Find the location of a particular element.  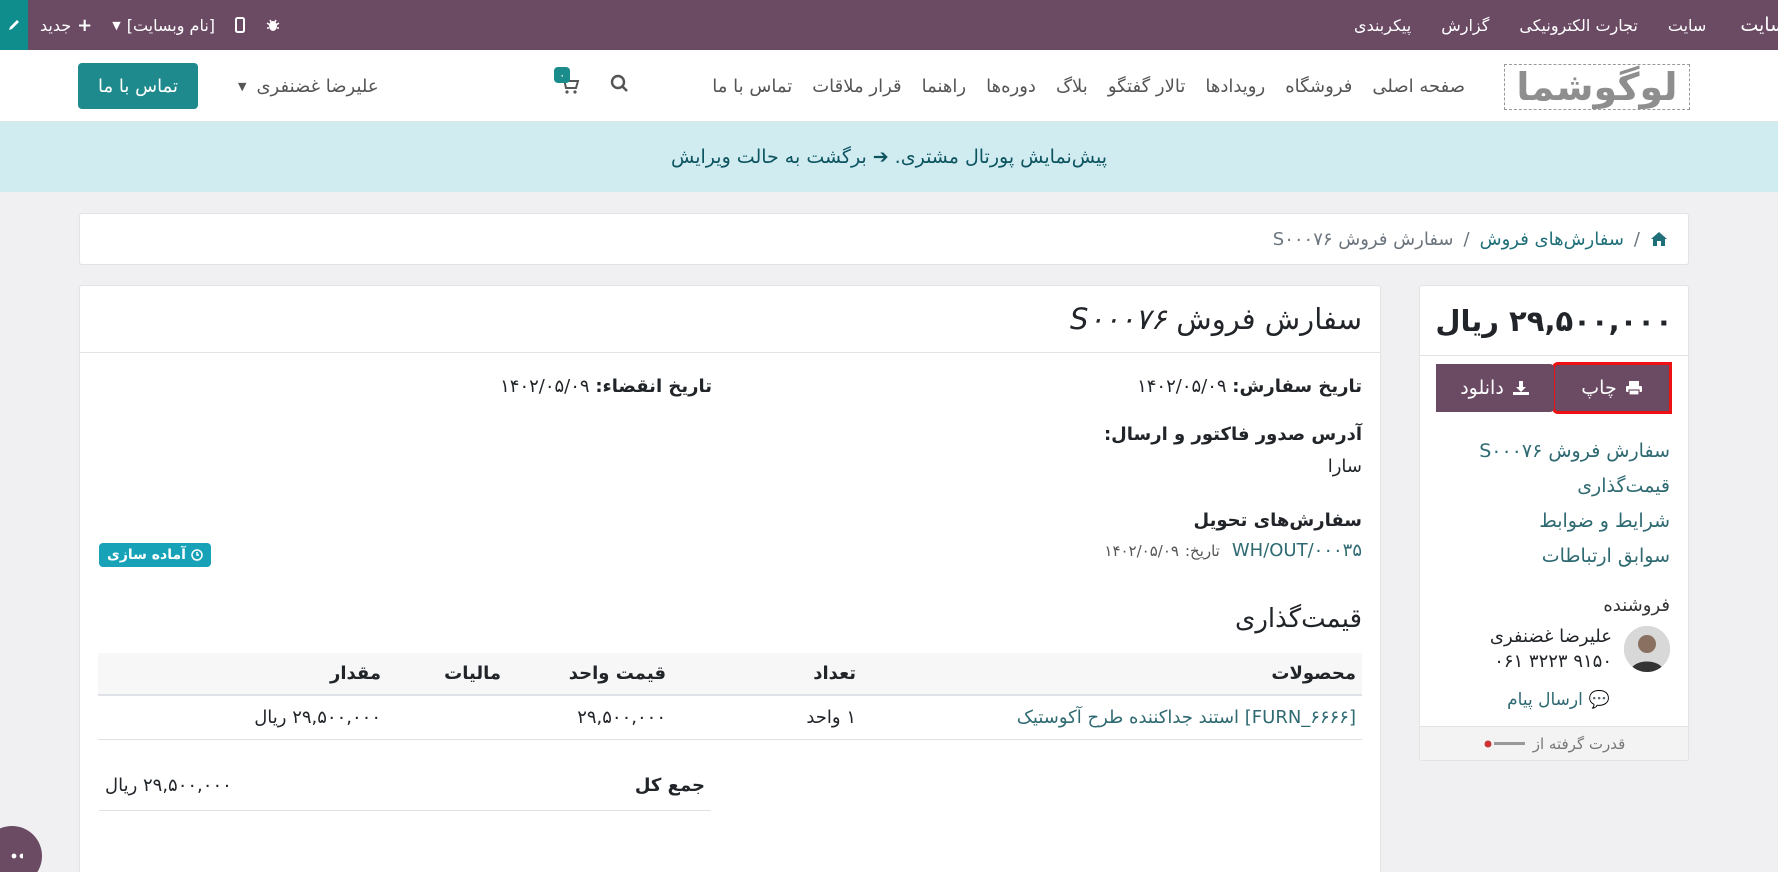

address-label: آدرس صدور فاکتور و ارسال: is located at coordinates (1232, 434).